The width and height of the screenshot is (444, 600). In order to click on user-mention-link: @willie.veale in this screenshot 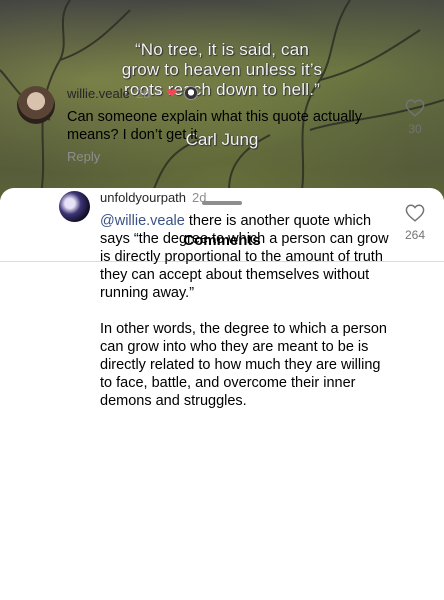, I will do `click(142, 221)`.